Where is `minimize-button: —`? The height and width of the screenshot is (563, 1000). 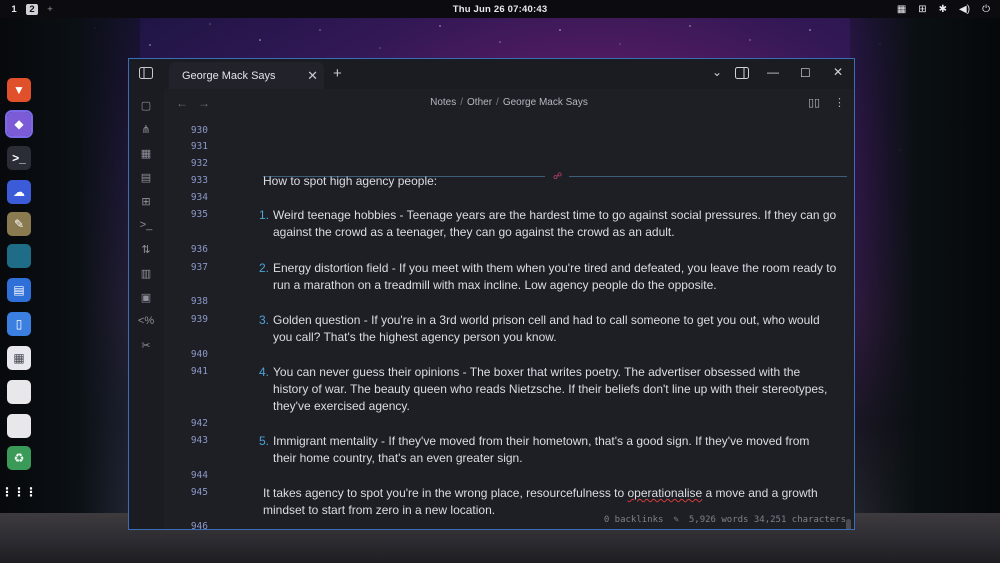
minimize-button: — is located at coordinates (773, 72).